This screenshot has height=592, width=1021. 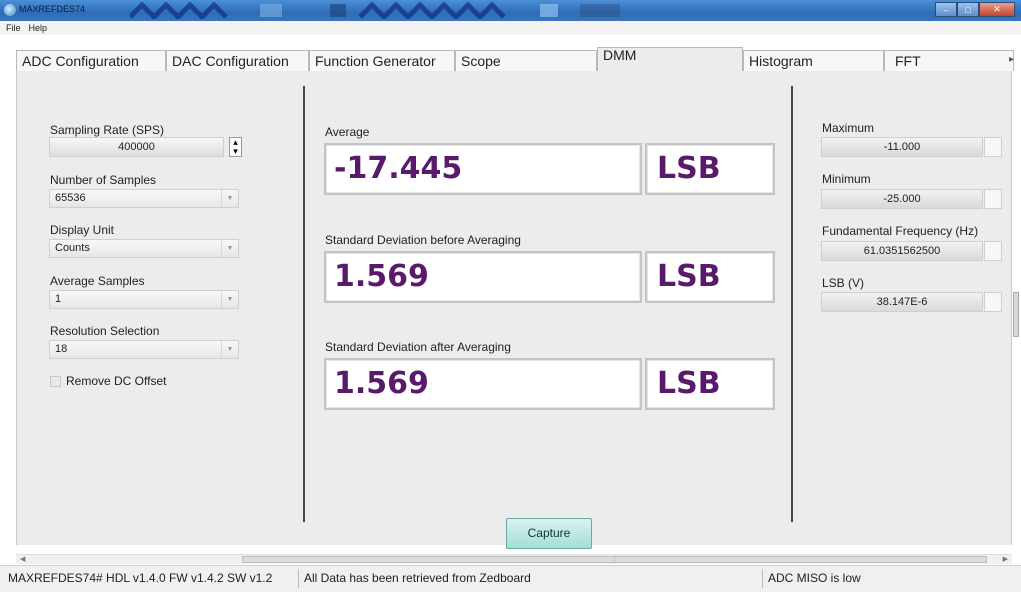 I want to click on minimum-label: Minimum, so click(x=846, y=179).